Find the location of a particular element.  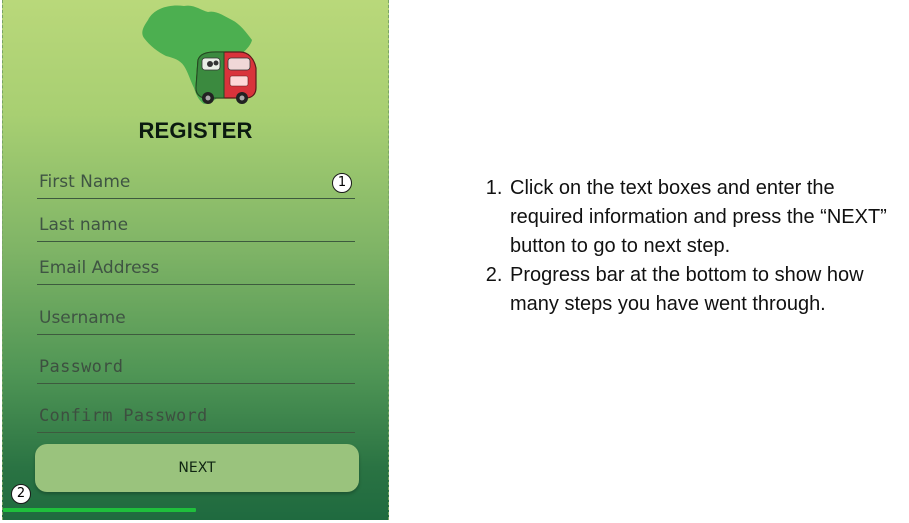

minibus-icon is located at coordinates (226, 77).